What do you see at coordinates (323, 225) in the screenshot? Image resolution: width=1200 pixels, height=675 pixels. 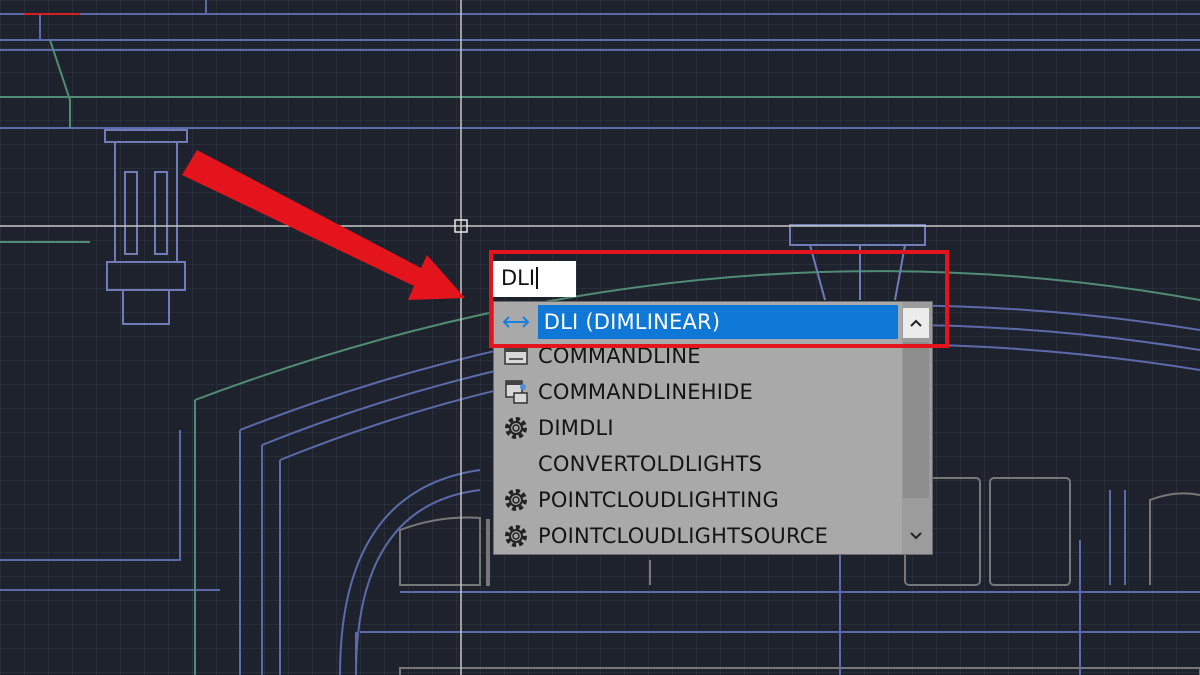 I see `annotation-arrow` at bounding box center [323, 225].